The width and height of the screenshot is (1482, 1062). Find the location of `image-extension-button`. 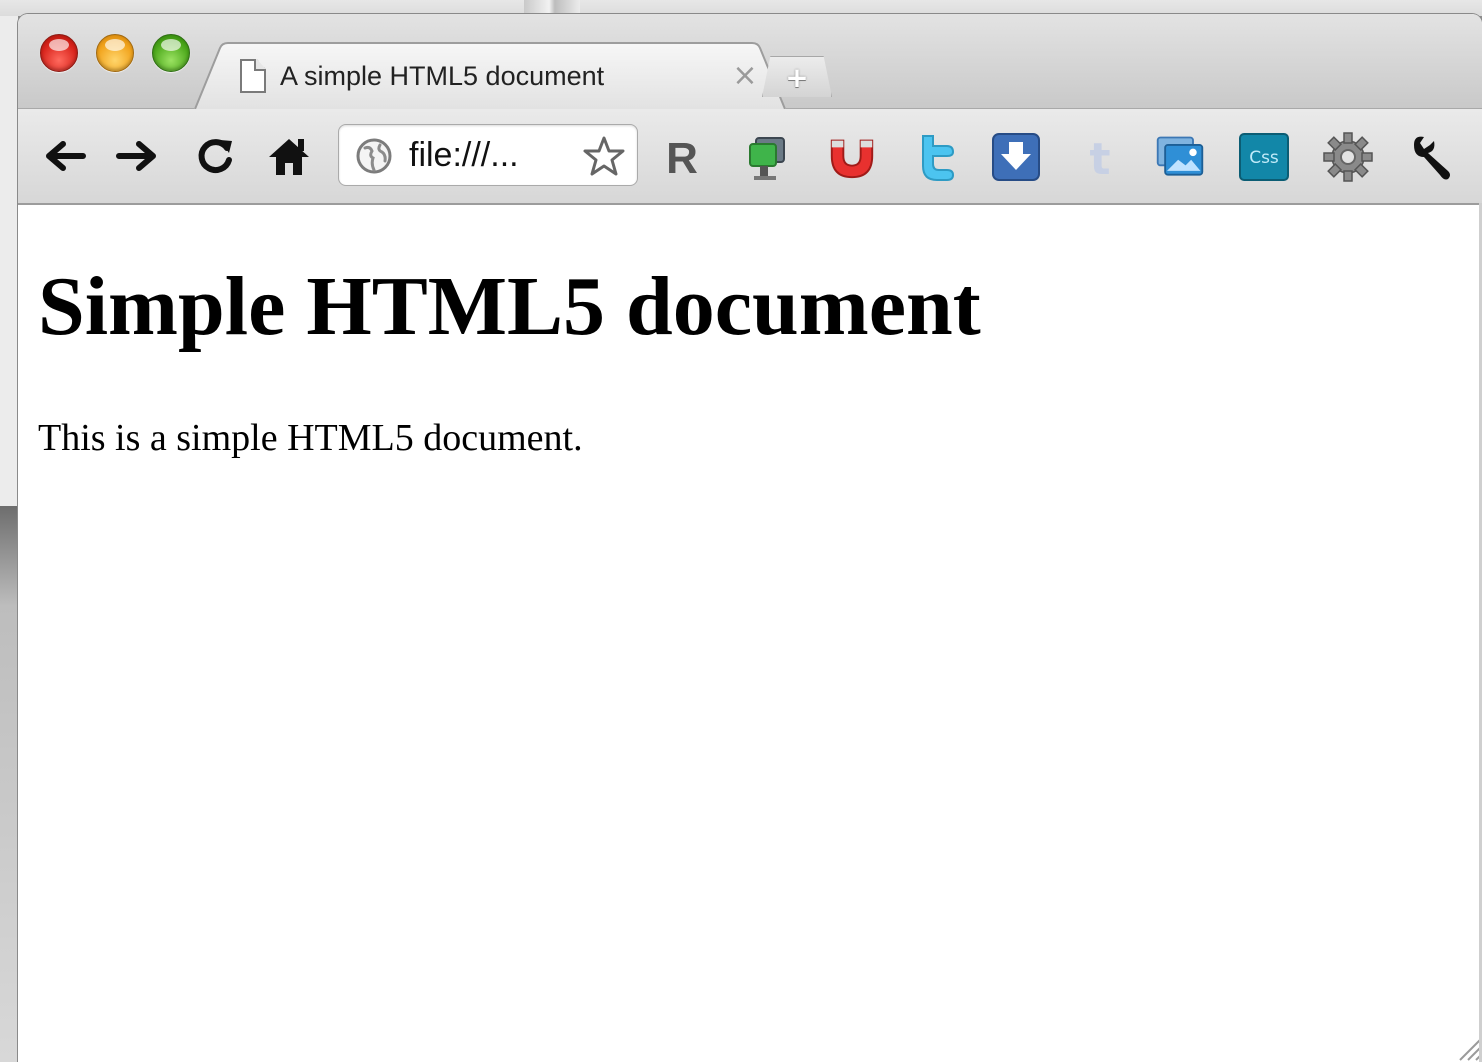

image-extension-button is located at coordinates (1180, 157).